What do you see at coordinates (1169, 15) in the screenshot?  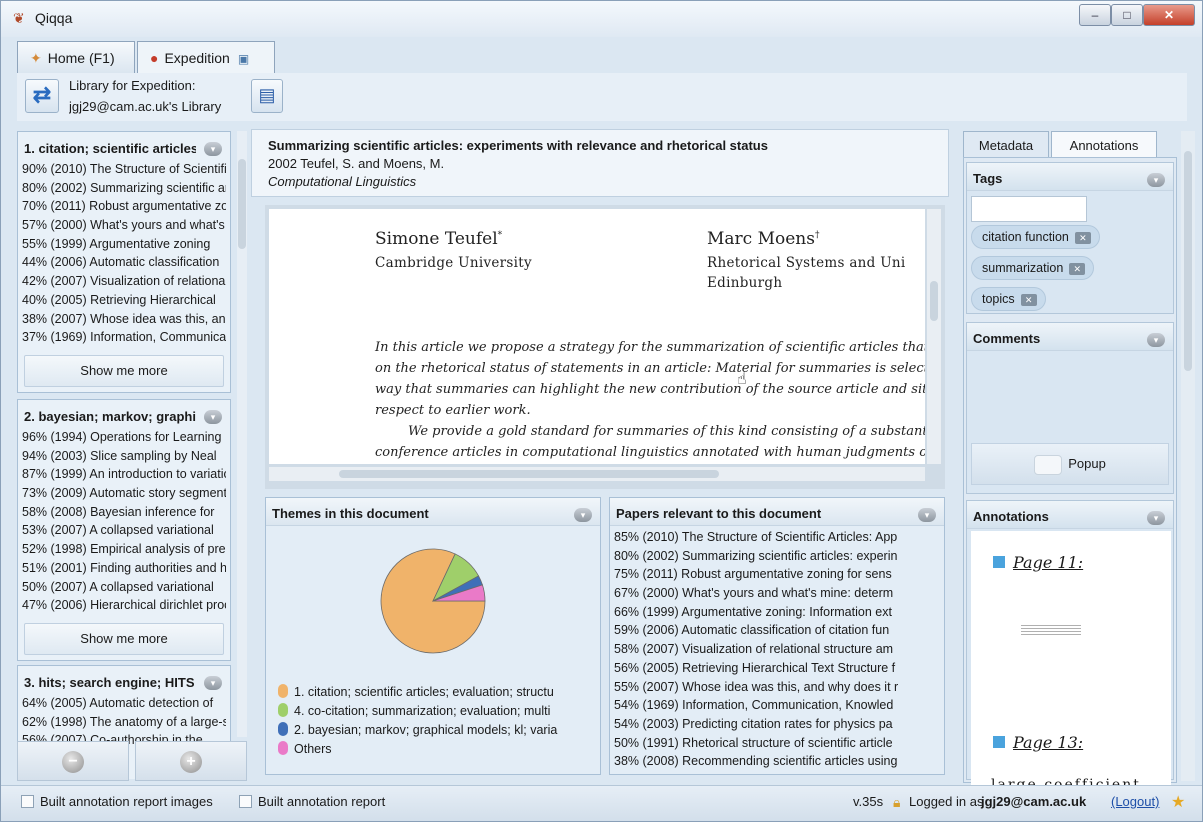 I see `close-button: ✕` at bounding box center [1169, 15].